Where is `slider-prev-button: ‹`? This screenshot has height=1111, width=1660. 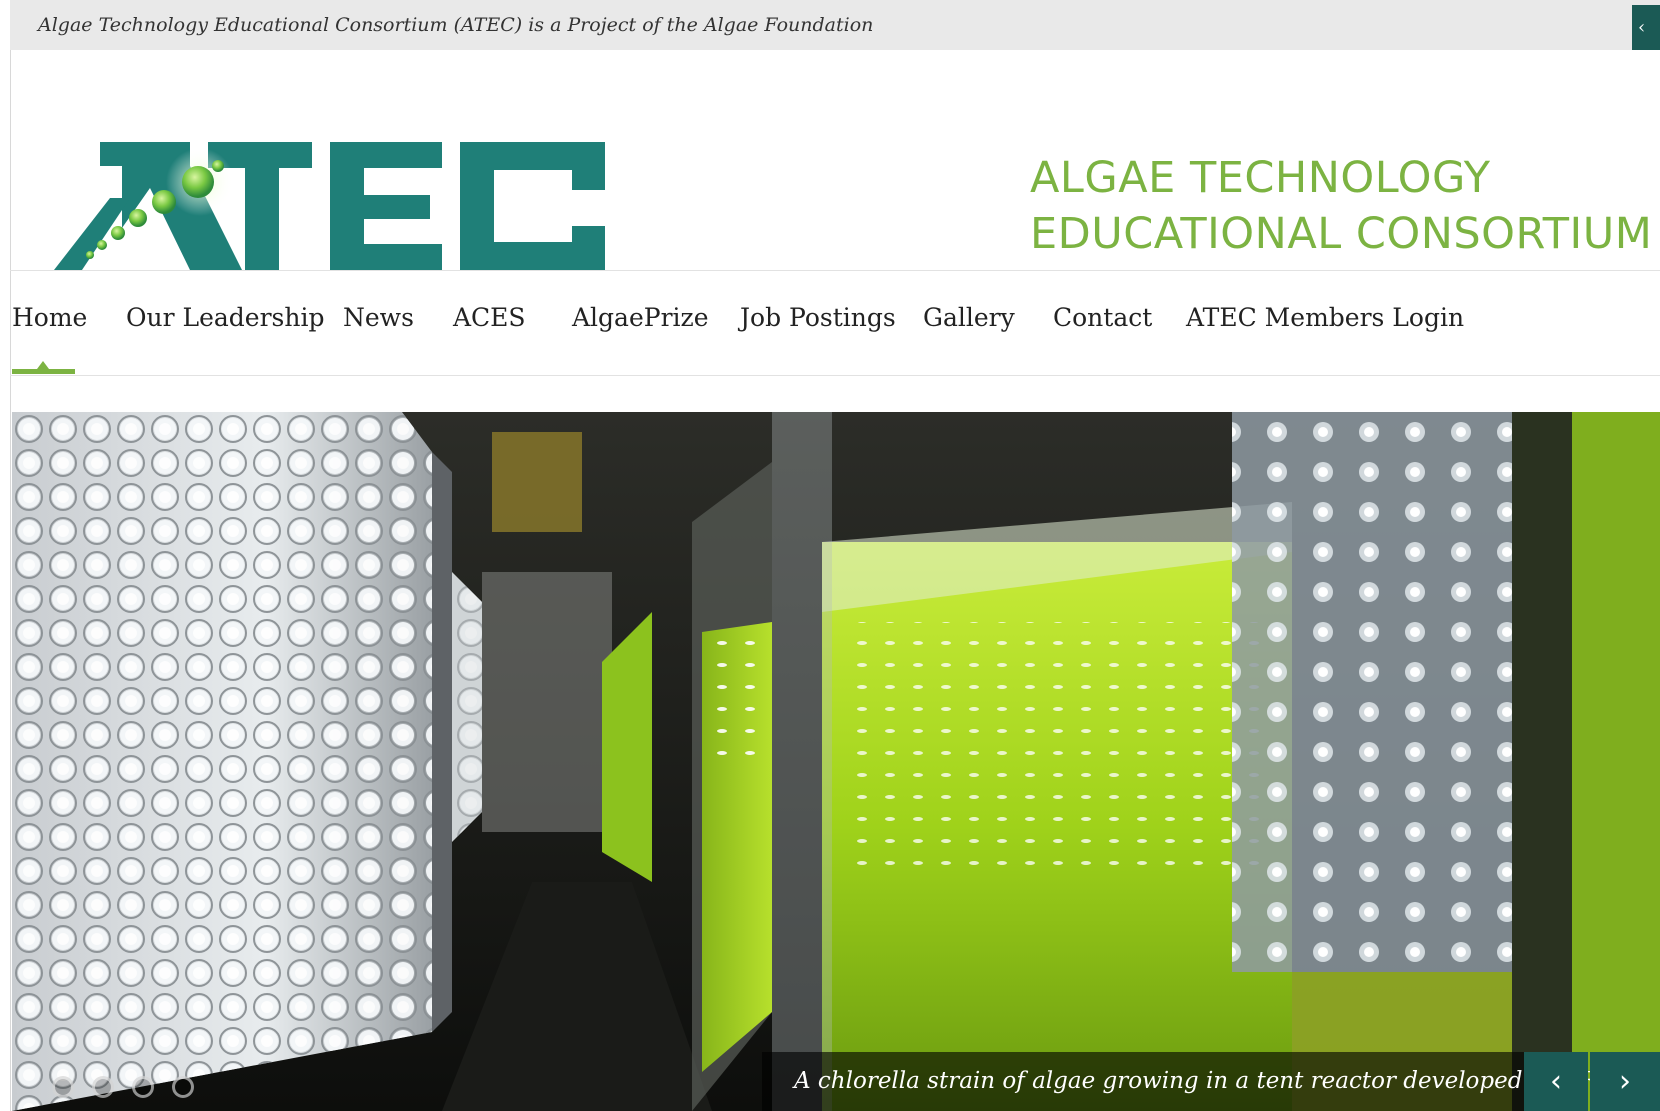
slider-prev-button: ‹ is located at coordinates (1556, 1081).